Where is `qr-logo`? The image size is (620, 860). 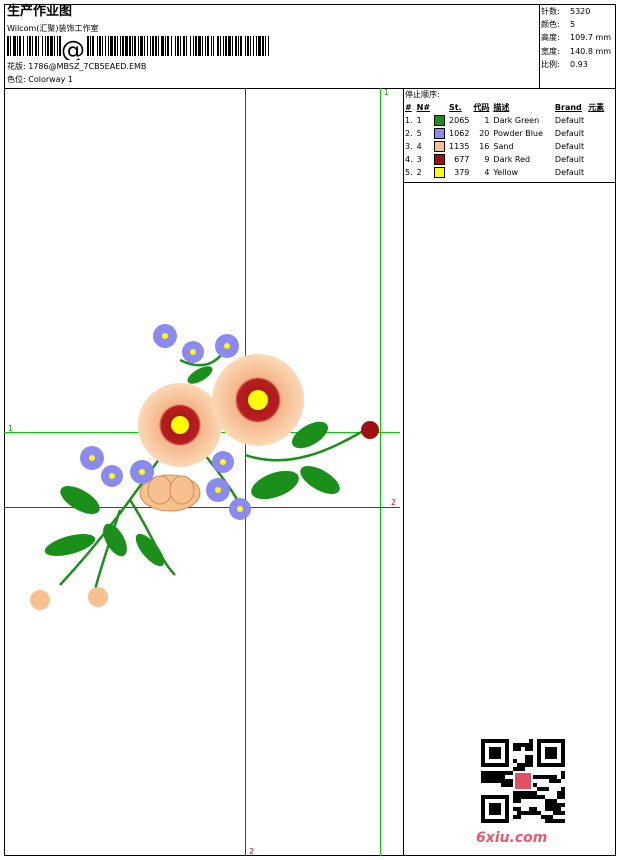 qr-logo is located at coordinates (523, 781).